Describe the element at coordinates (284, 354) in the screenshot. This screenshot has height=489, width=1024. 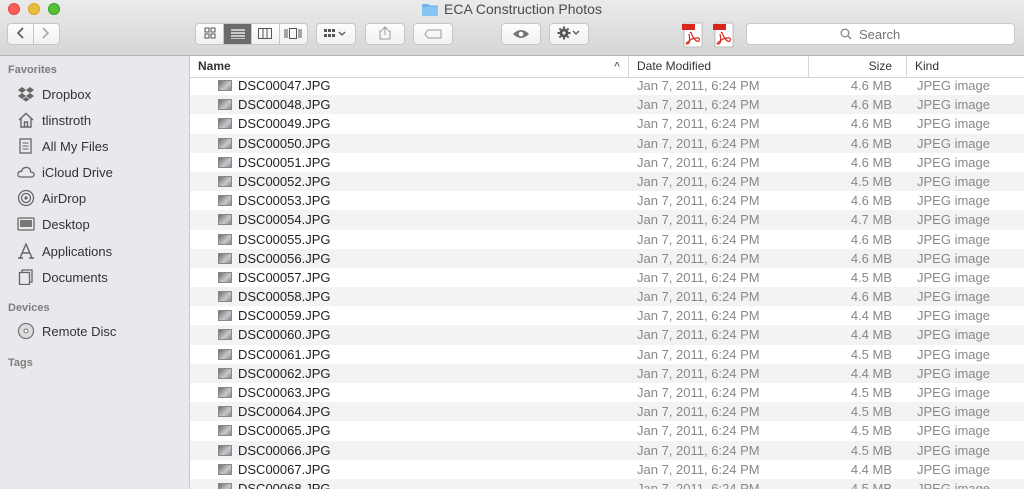
I see `file-name: DSC00061.JPG` at that location.